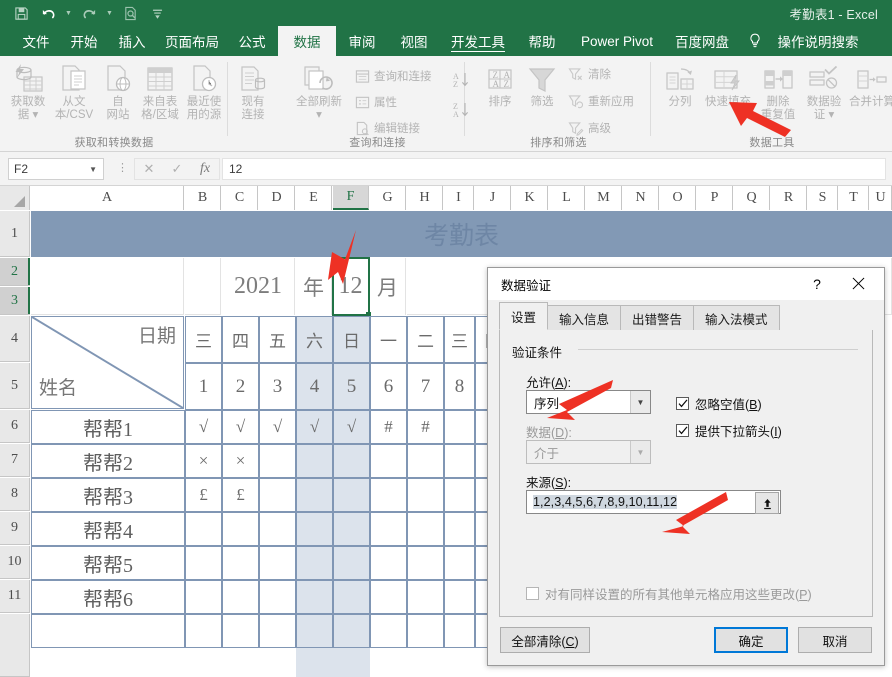 The height and width of the screenshot is (677, 892). Describe the element at coordinates (157, 13) in the screenshot. I see `customize-qat-icon` at that location.